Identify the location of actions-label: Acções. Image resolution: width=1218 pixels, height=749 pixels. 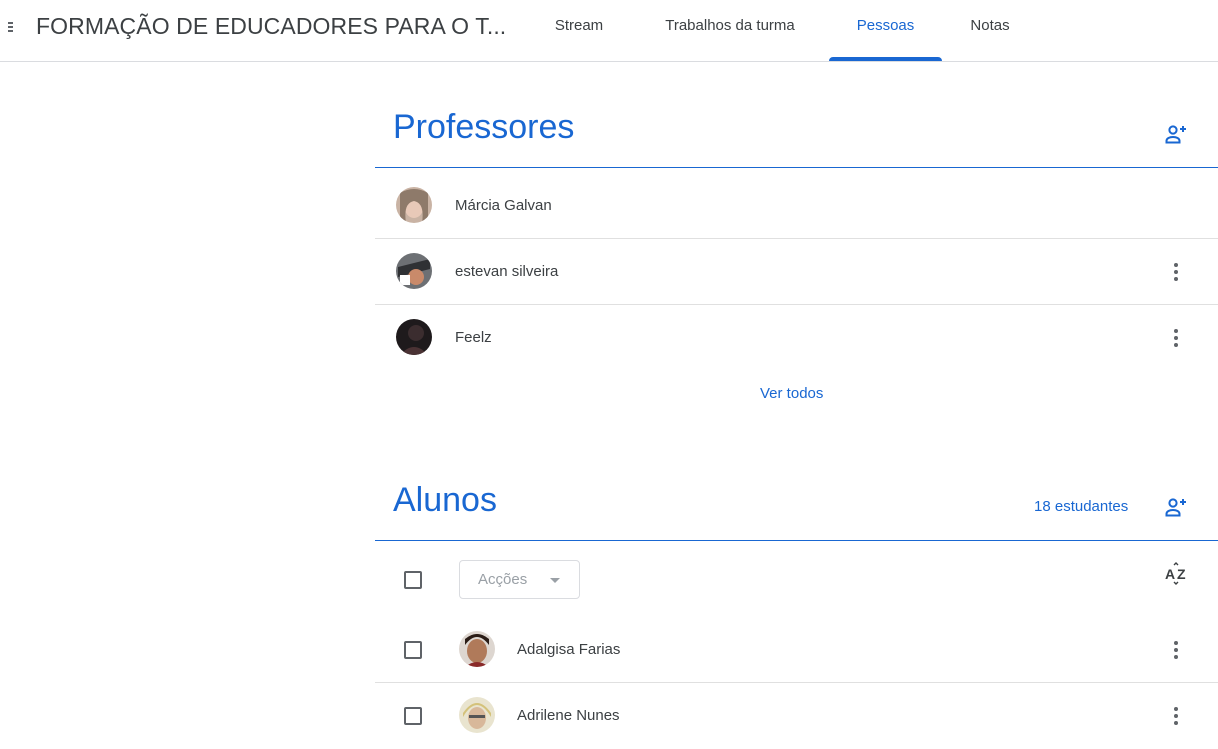
(503, 579).